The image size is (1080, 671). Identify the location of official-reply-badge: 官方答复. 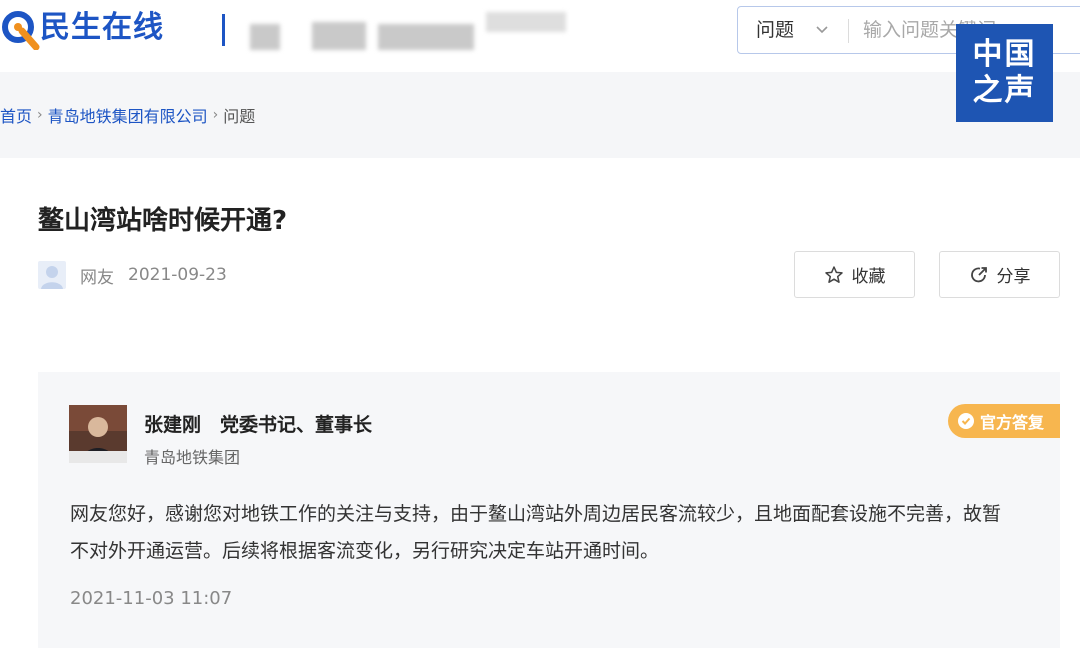
(1004, 421).